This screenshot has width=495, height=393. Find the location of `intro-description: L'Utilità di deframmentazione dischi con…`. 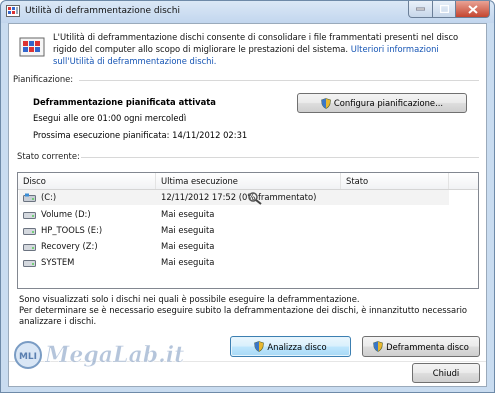

intro-description: L'Utilità di deframmentazione dischi con… is located at coordinates (265, 49).